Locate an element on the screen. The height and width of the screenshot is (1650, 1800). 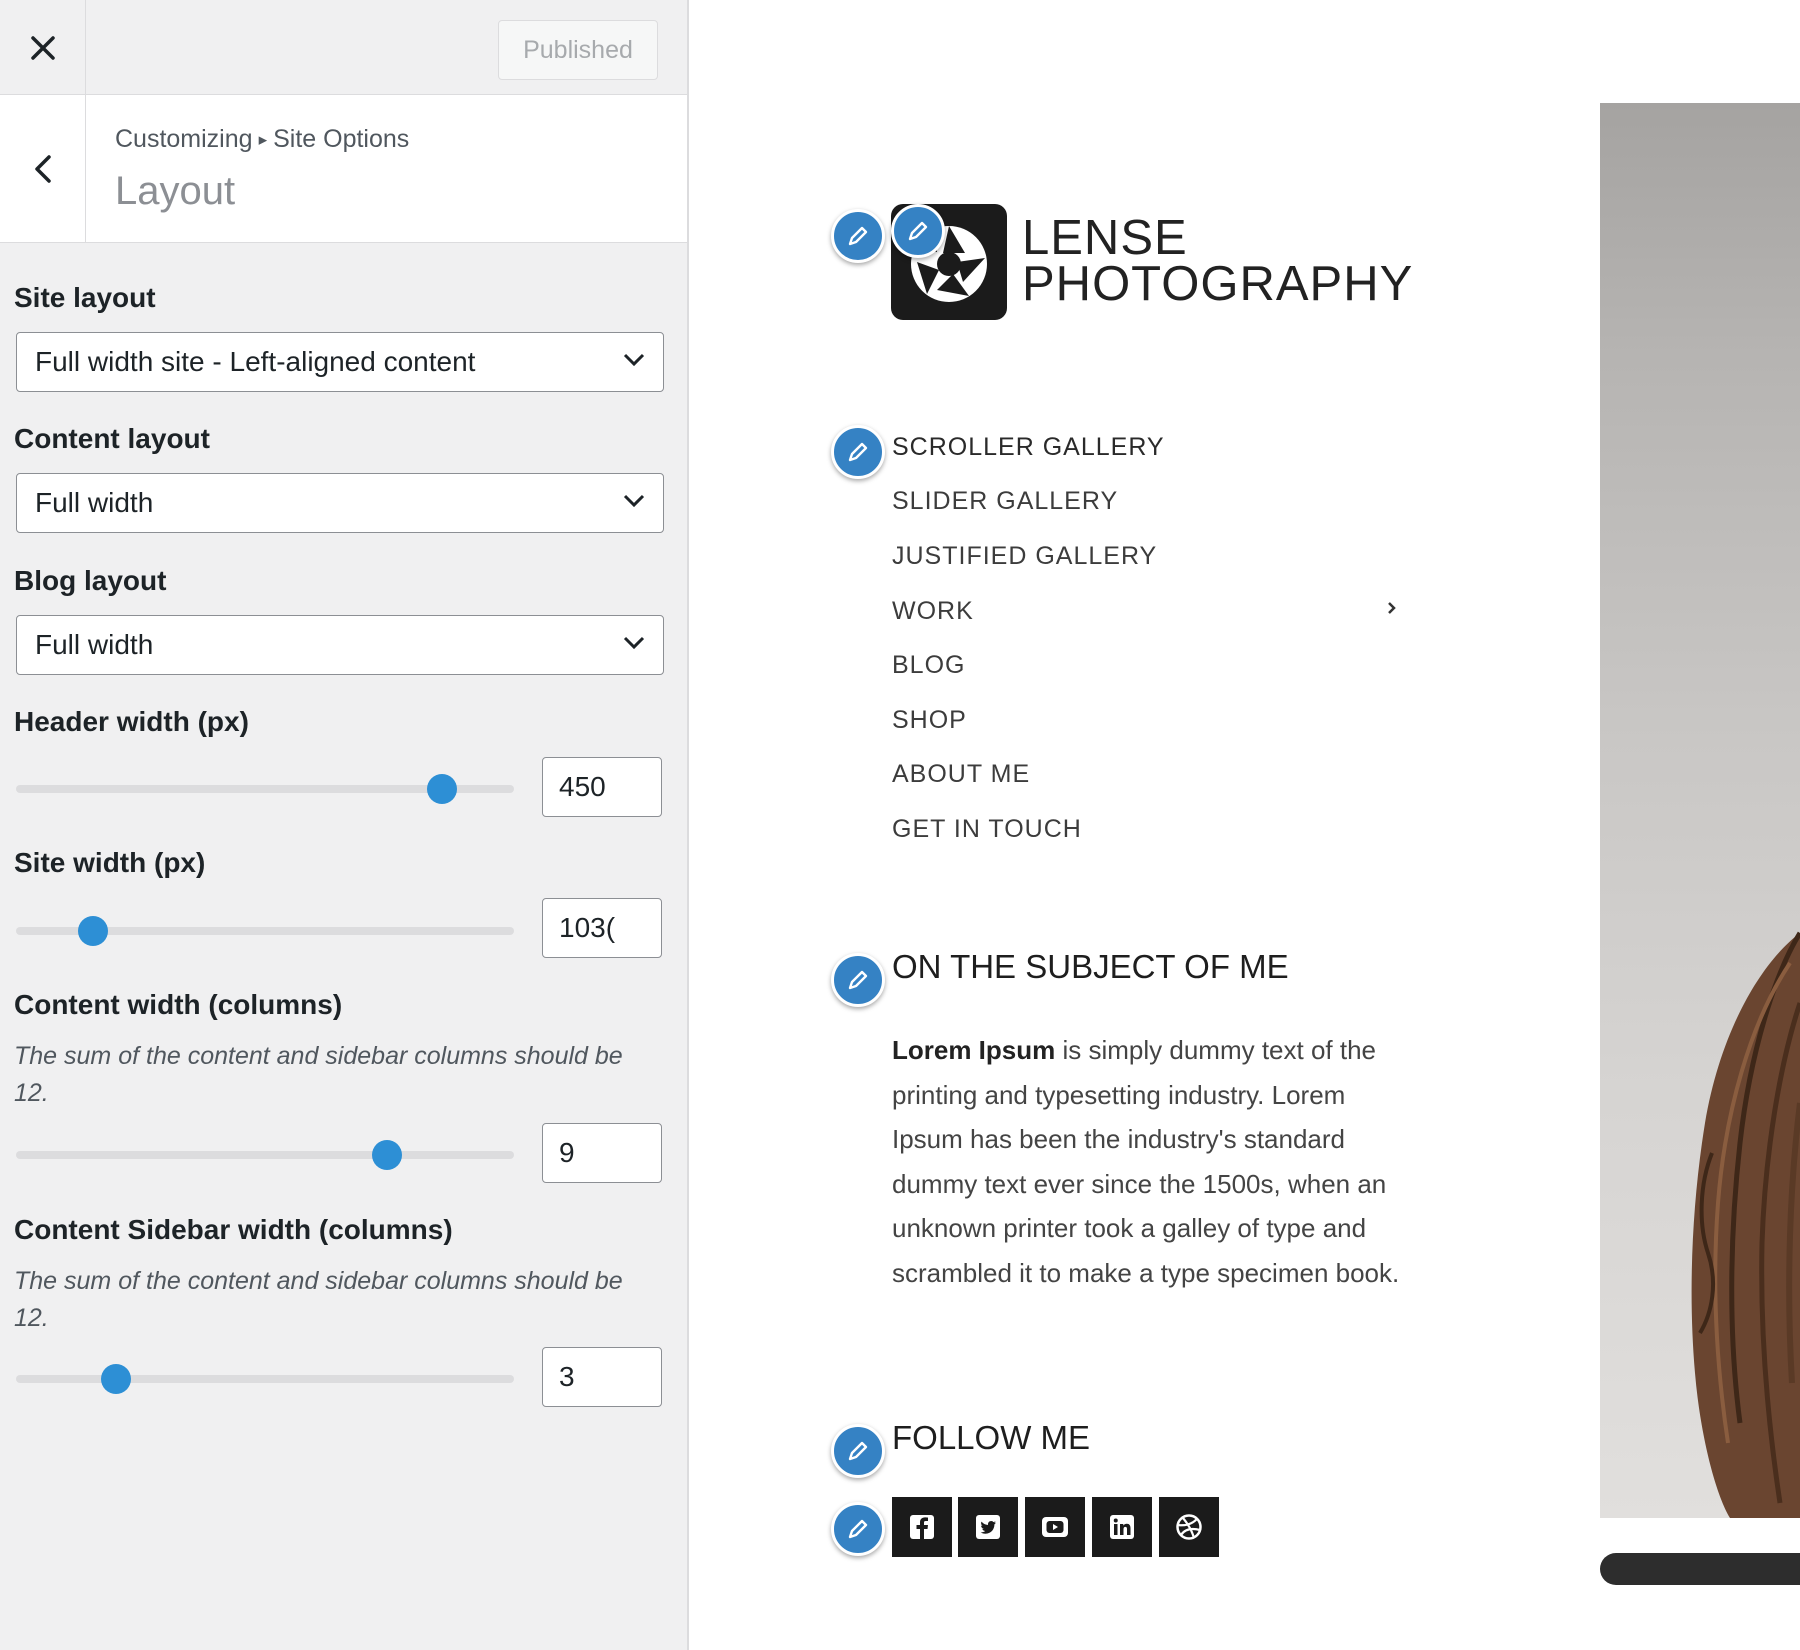
follow-widget-title: FOLLOW ME is located at coordinates (991, 1437).